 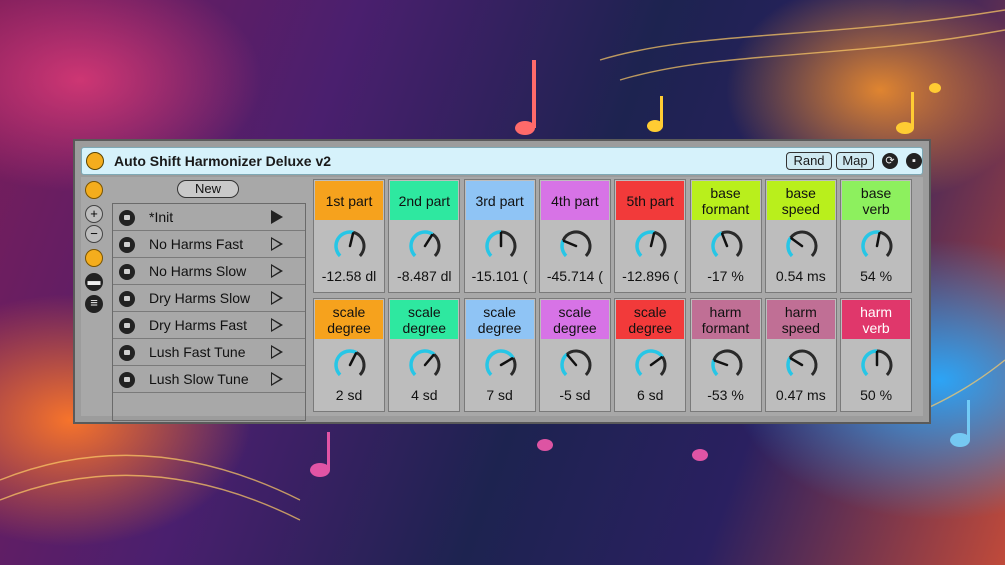 I want to click on param-value: 0.54 ms, so click(x=801, y=276).